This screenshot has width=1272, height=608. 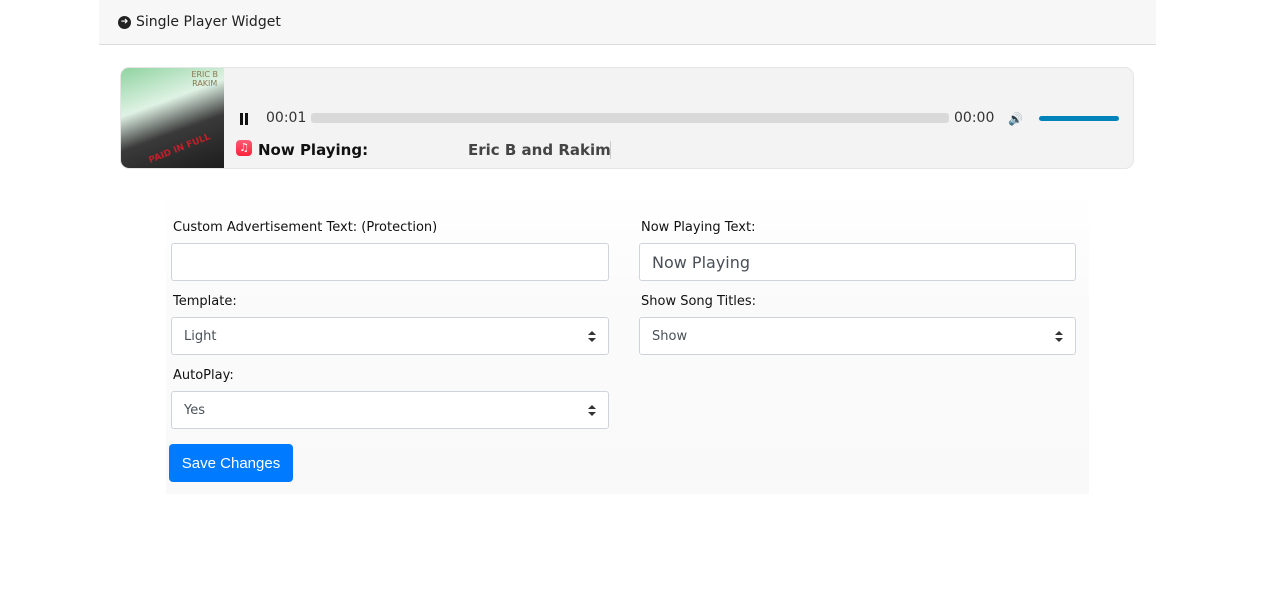 I want to click on template-label: Template:, so click(x=205, y=301).